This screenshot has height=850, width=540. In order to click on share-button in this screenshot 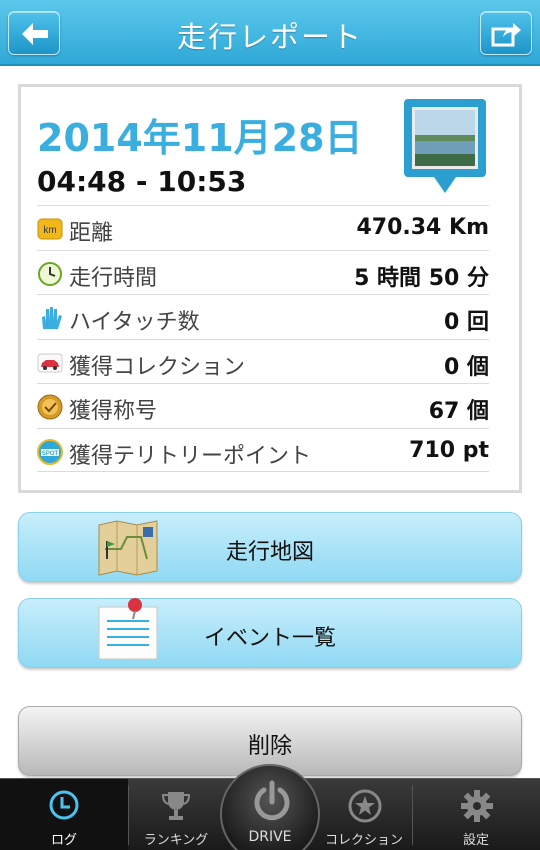, I will do `click(506, 33)`.